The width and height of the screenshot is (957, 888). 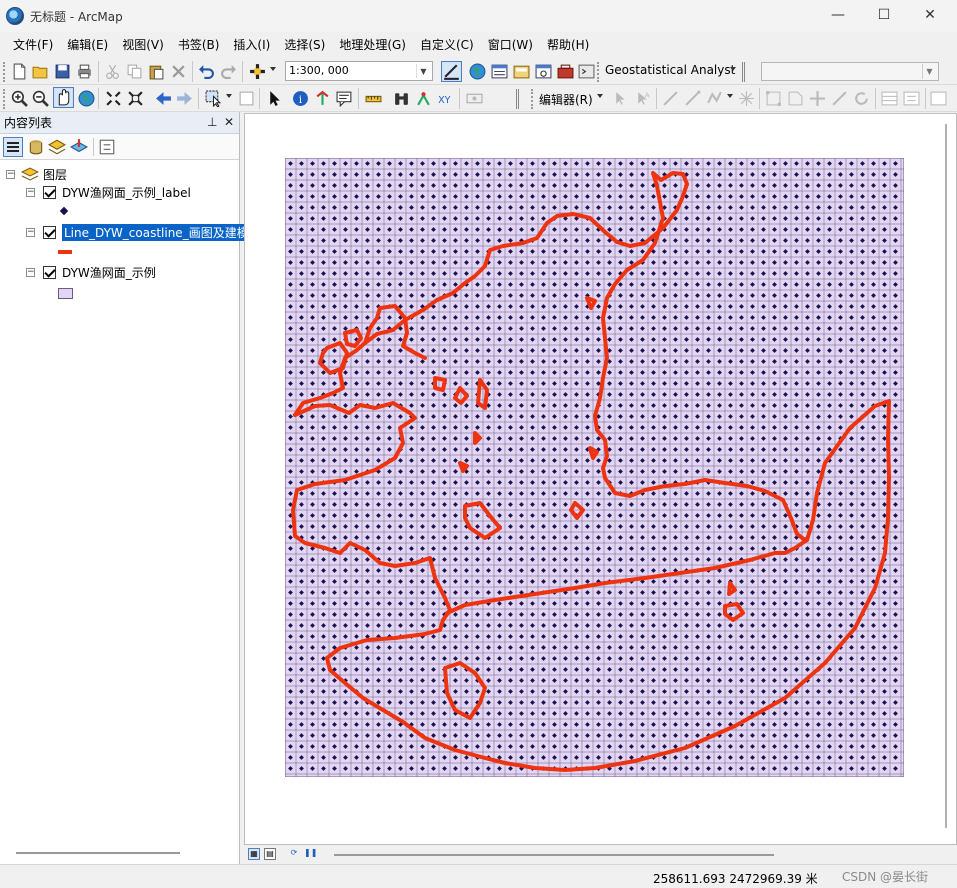 What do you see at coordinates (40, 71) in the screenshot?
I see `open-folder-icon` at bounding box center [40, 71].